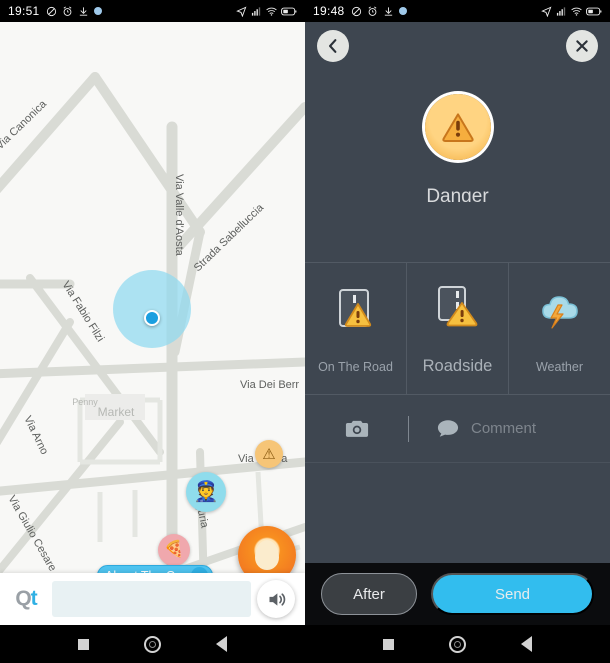  Describe the element at coordinates (23, 598) in the screenshot. I see `app-logo-q: Q` at that location.